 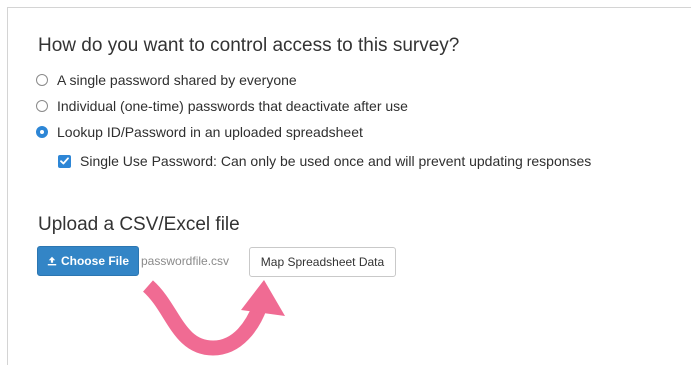 I want to click on radio-individual-passwords, so click(x=42, y=106).